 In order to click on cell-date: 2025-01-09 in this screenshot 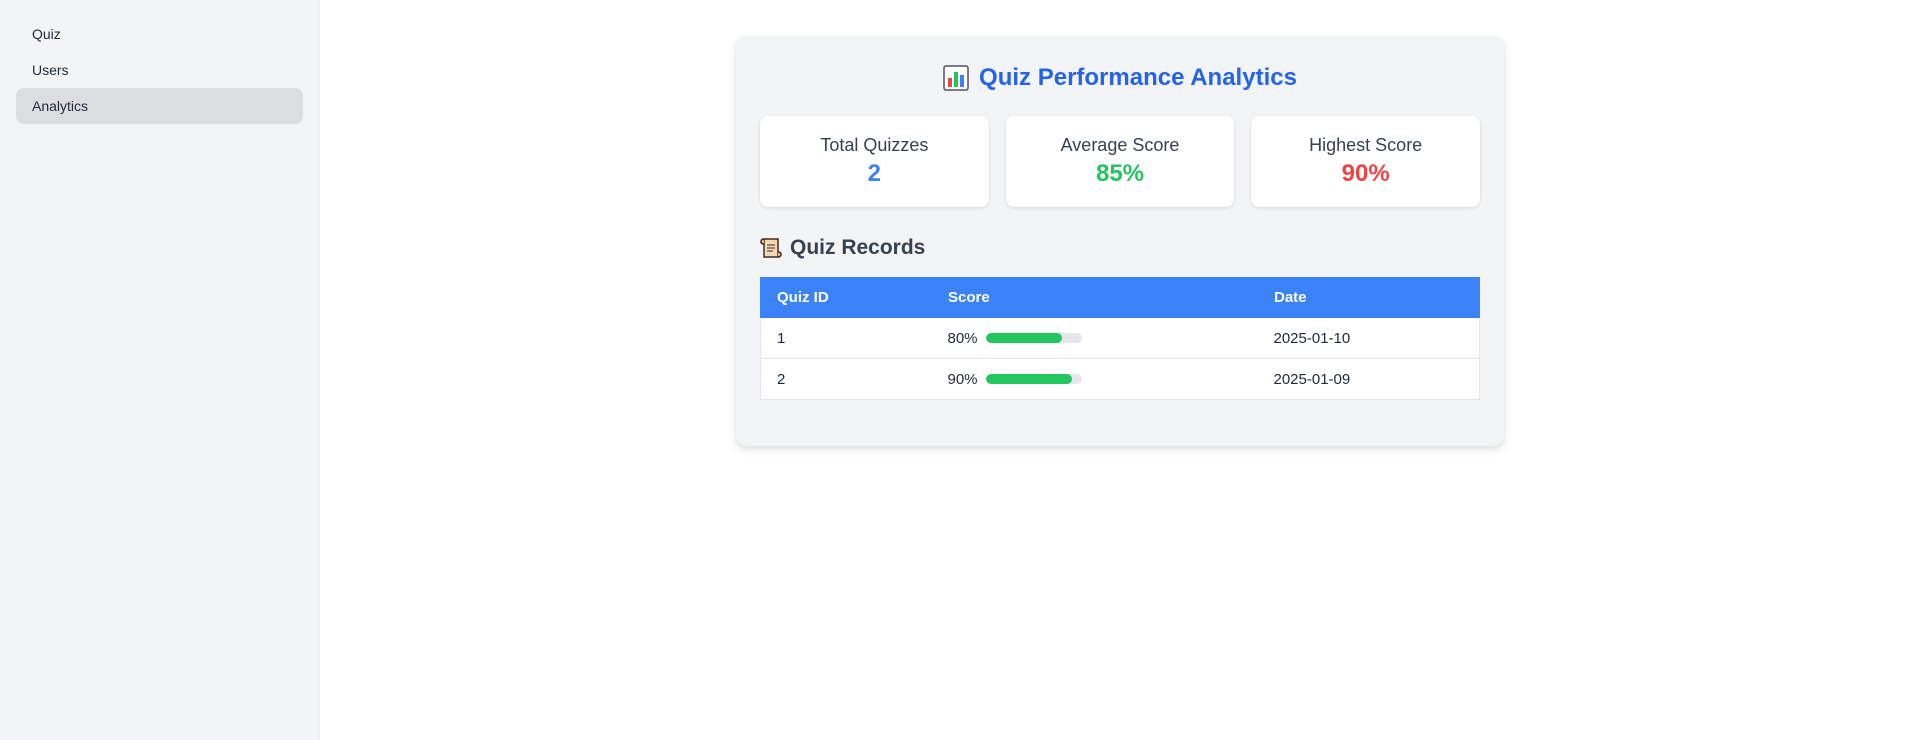, I will do `click(1368, 379)`.